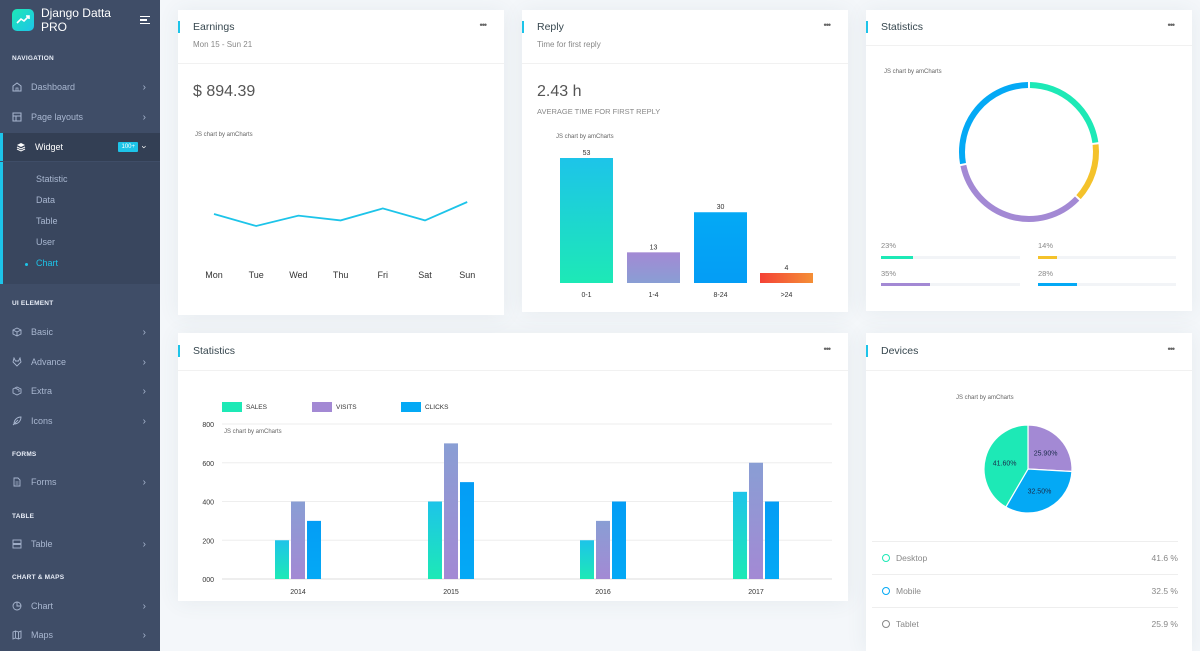 The width and height of the screenshot is (1200, 651). What do you see at coordinates (42, 606) in the screenshot?
I see `sidebar-item-label: Chart` at bounding box center [42, 606].